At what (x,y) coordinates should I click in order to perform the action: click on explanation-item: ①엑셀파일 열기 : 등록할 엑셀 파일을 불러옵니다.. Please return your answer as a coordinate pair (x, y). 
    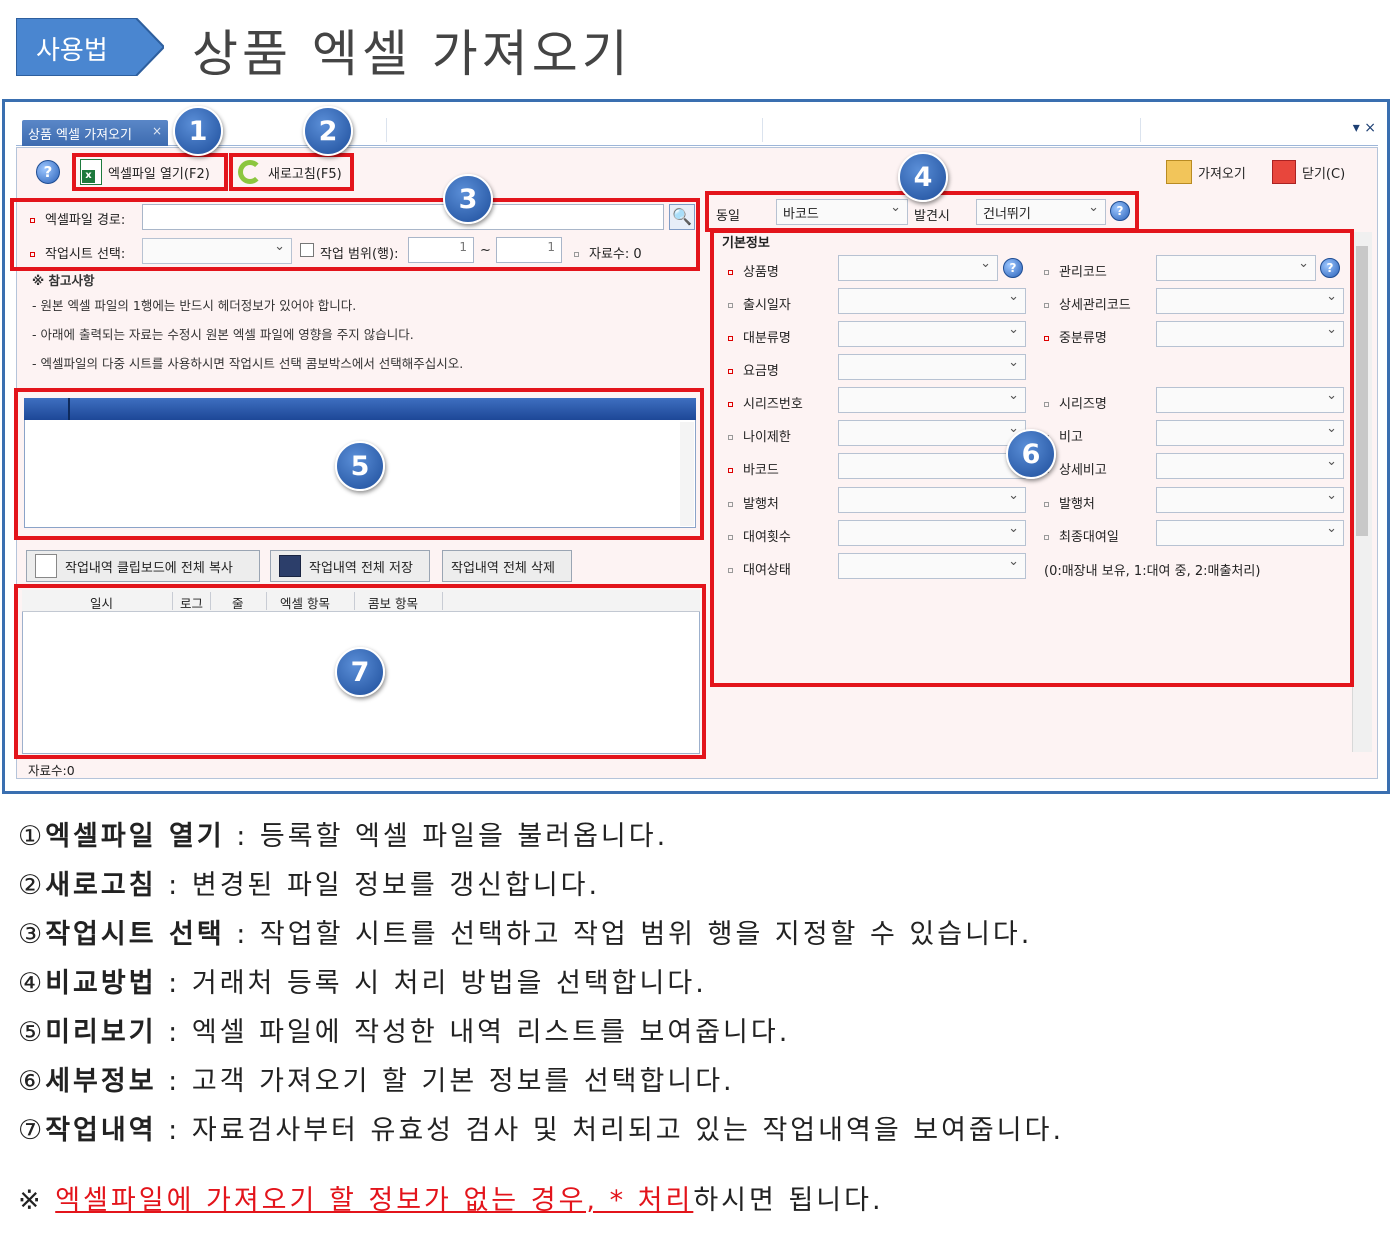
    Looking at the image, I should click on (343, 836).